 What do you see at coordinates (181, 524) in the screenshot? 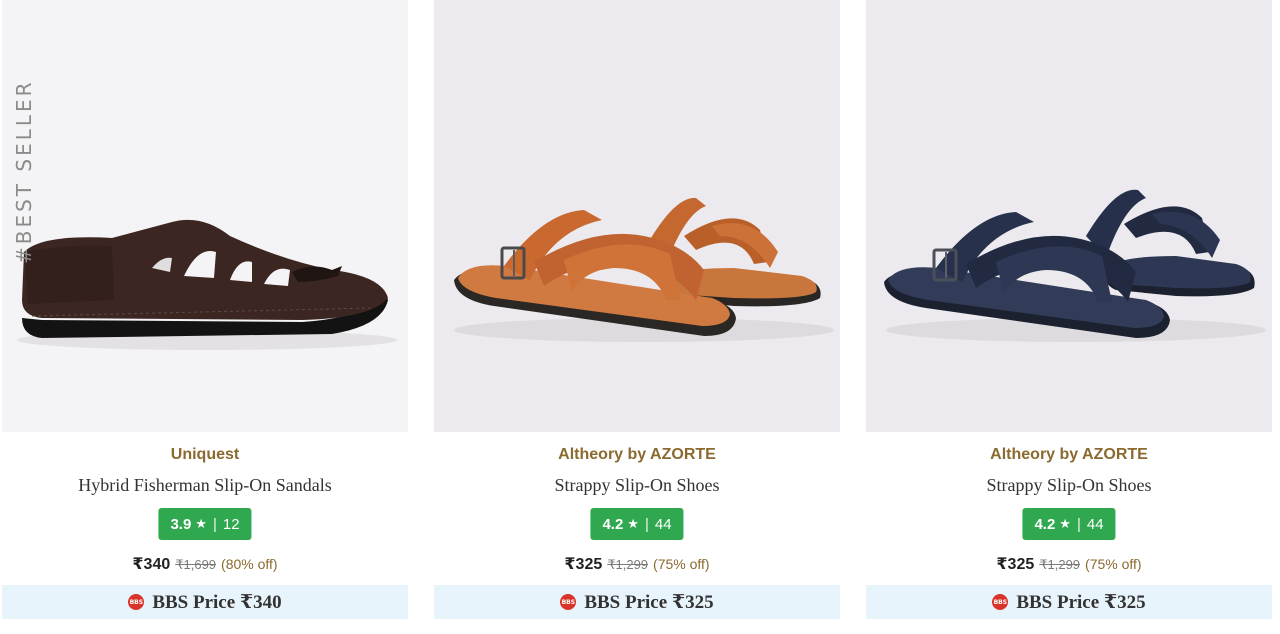
I see `rating-value: 3.9` at bounding box center [181, 524].